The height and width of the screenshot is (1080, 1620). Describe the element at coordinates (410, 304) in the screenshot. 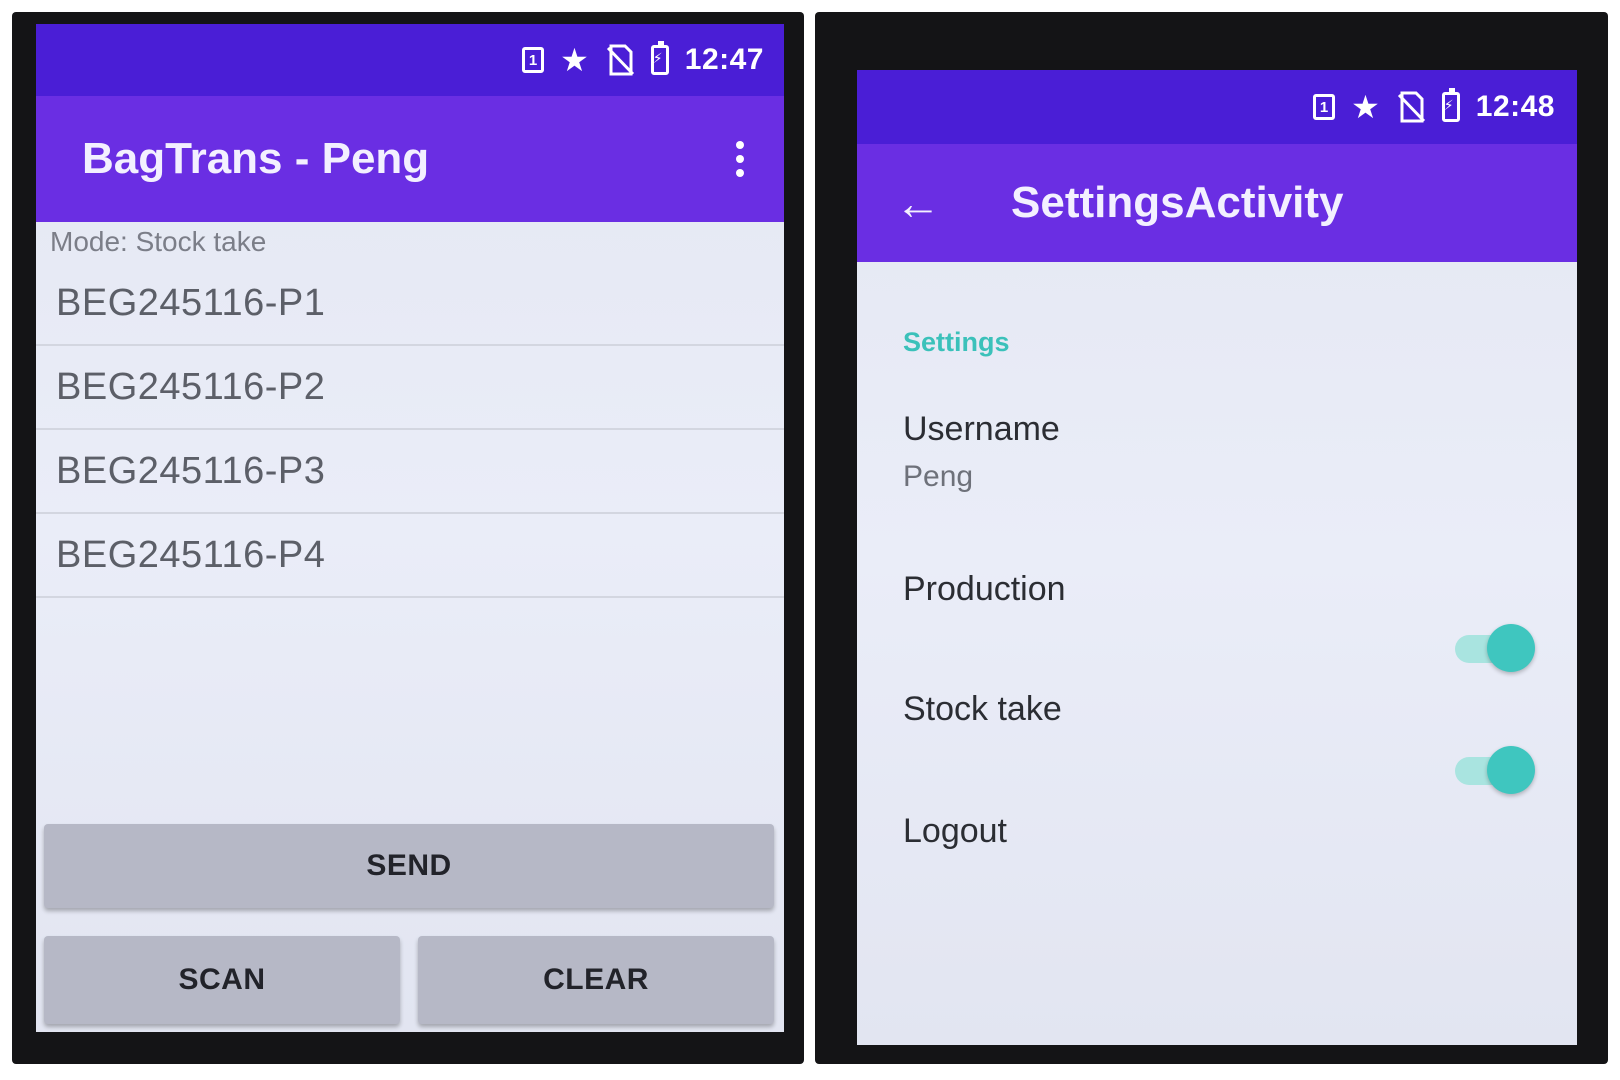

I see `list-item: BEG245116-P1` at that location.